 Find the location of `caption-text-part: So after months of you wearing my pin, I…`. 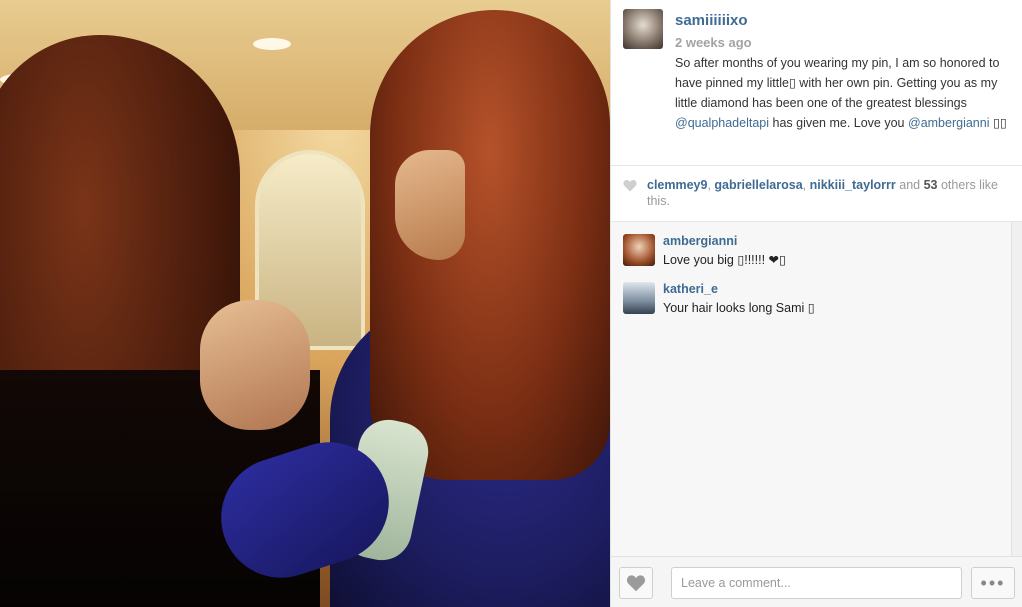

caption-text-part: So after months of you wearing my pin, I… is located at coordinates (837, 83).